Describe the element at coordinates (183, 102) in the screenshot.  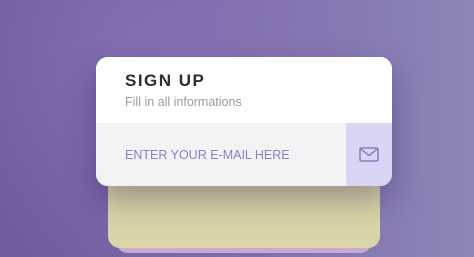
I see `signup-subtitle: Fill in all informations` at that location.